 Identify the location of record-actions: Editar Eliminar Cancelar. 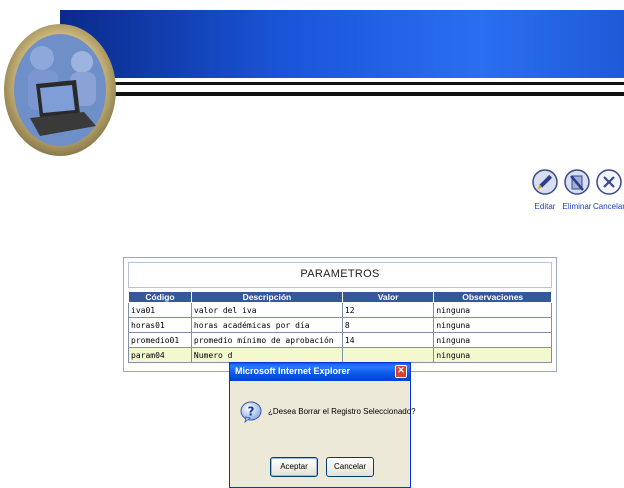
(576, 198).